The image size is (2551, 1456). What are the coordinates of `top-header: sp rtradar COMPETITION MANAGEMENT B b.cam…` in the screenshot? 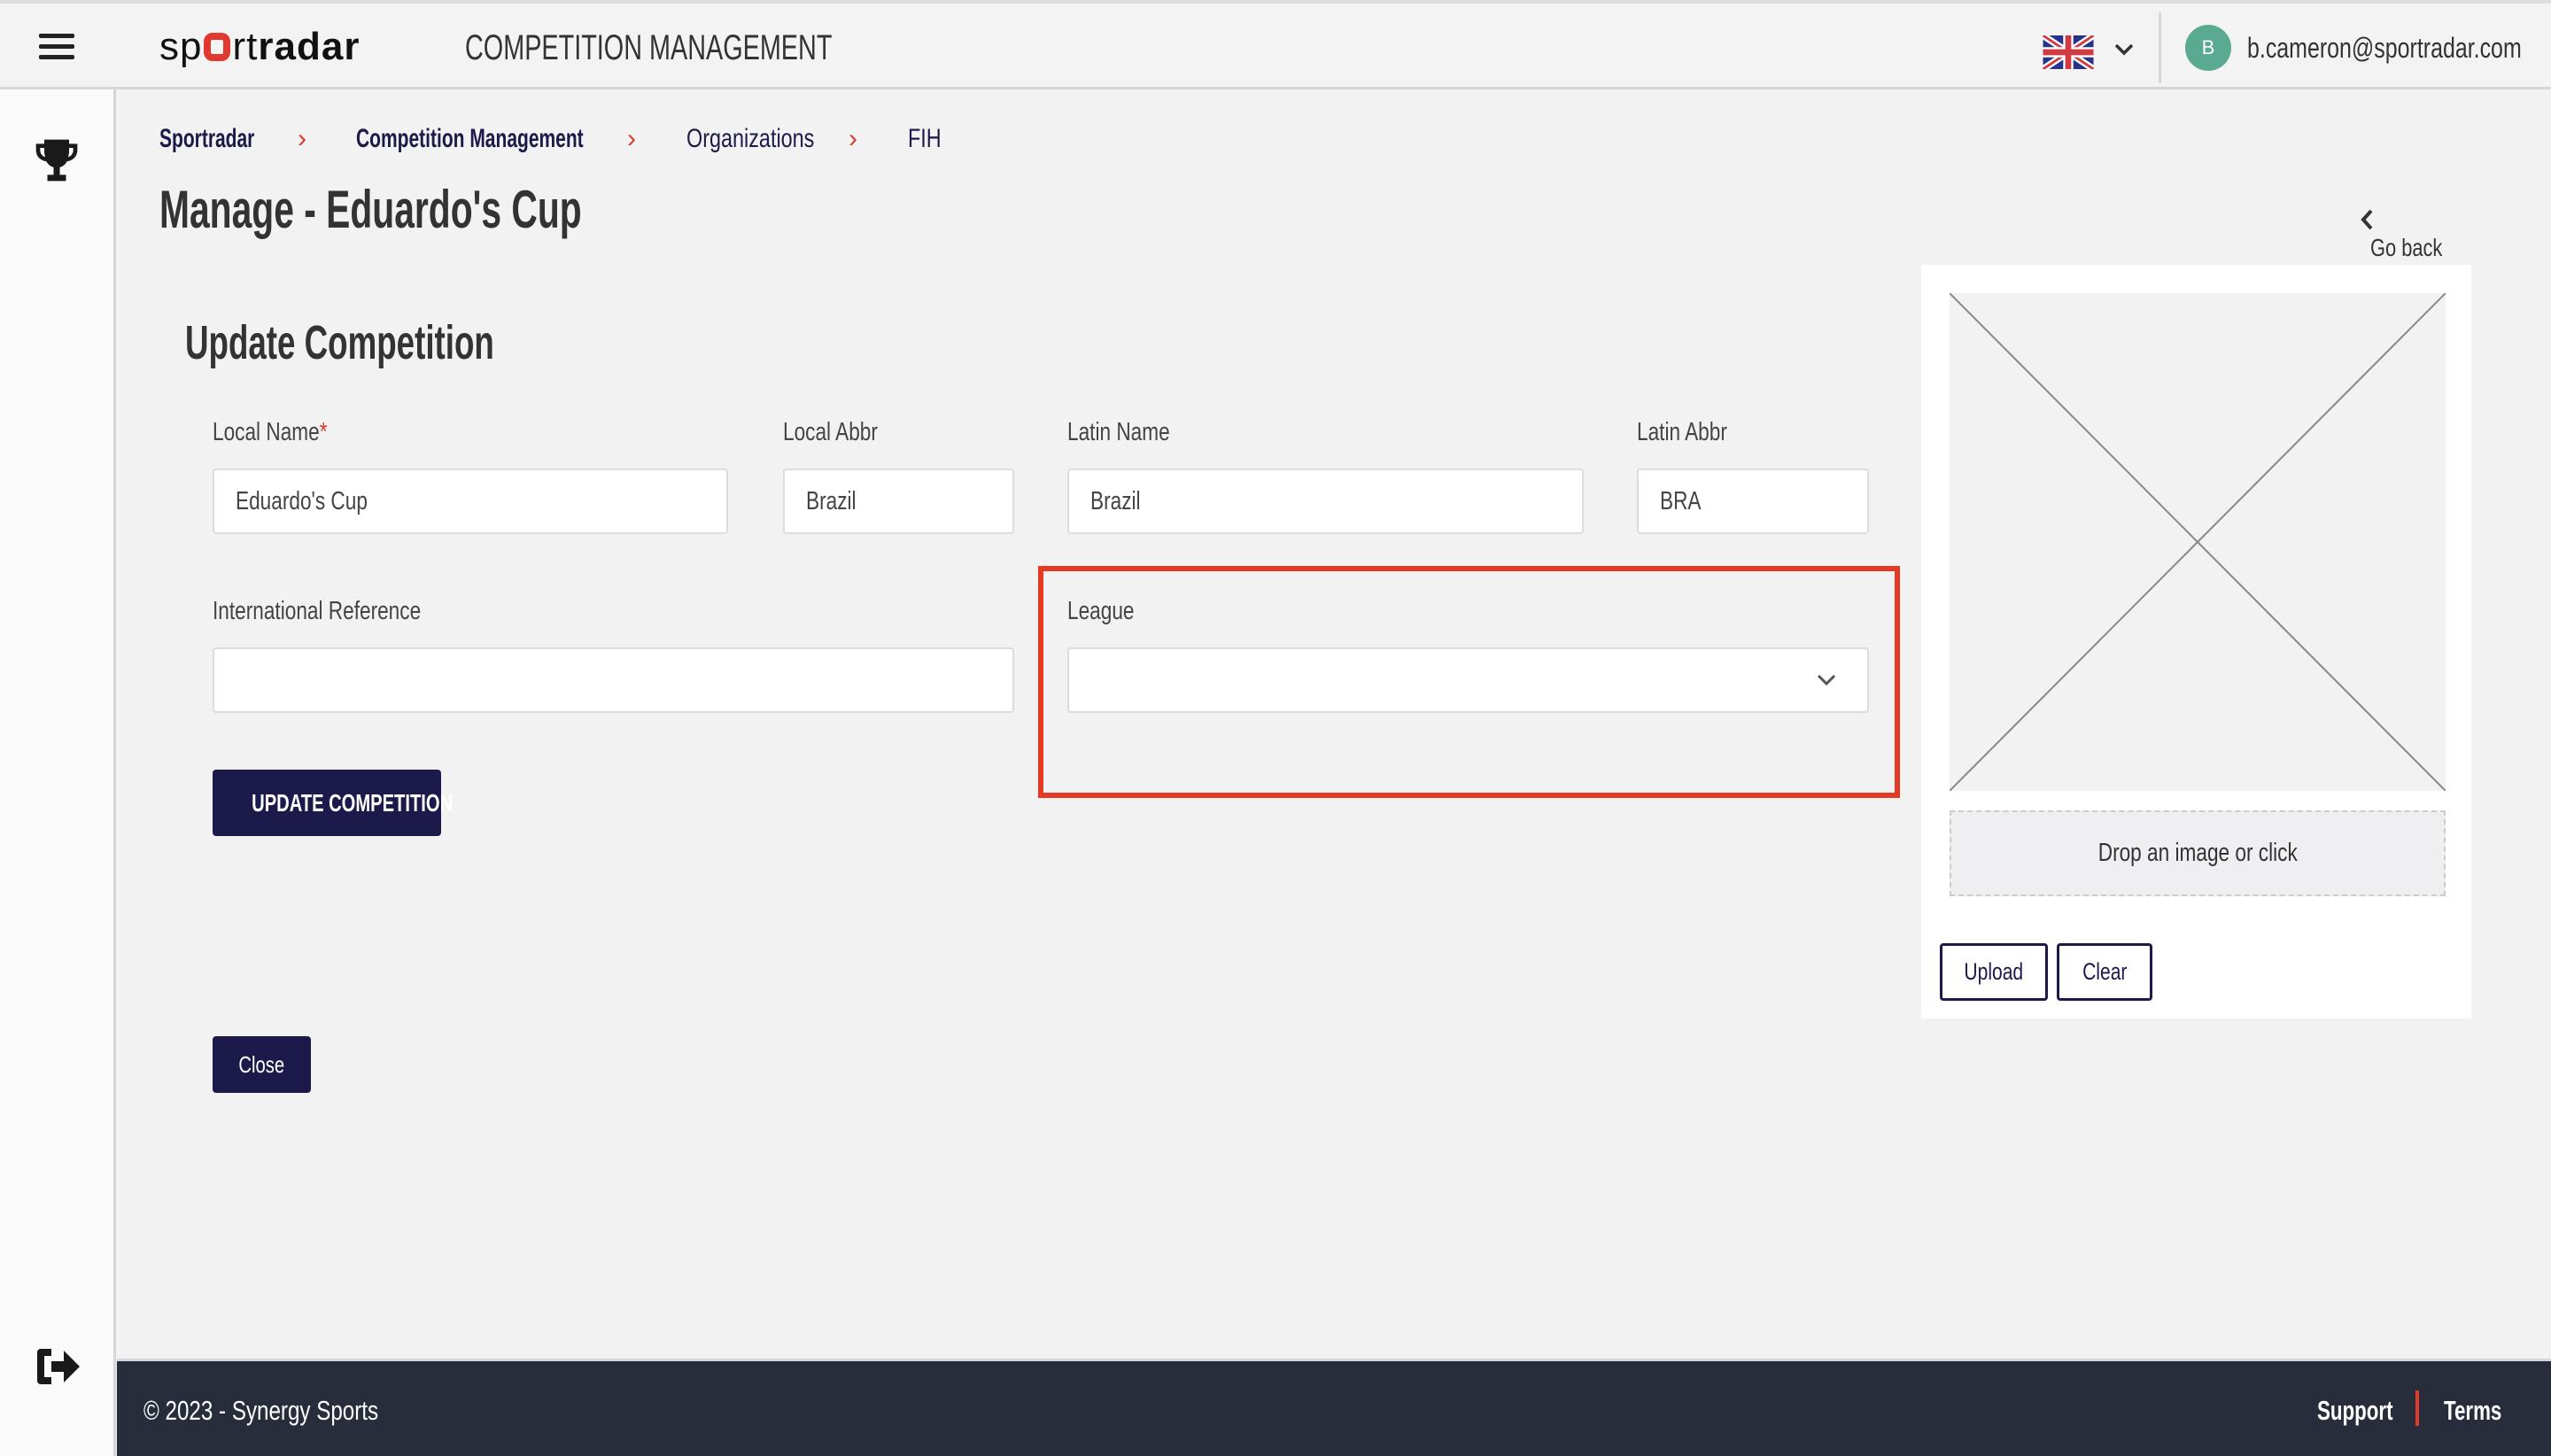 It's located at (1275, 44).